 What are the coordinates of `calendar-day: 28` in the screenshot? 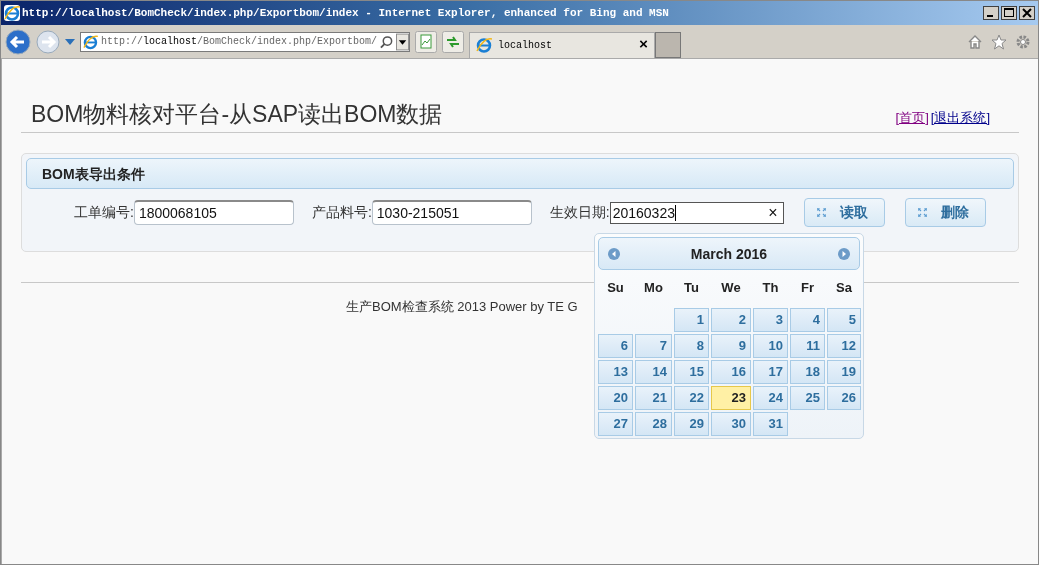 It's located at (653, 424).